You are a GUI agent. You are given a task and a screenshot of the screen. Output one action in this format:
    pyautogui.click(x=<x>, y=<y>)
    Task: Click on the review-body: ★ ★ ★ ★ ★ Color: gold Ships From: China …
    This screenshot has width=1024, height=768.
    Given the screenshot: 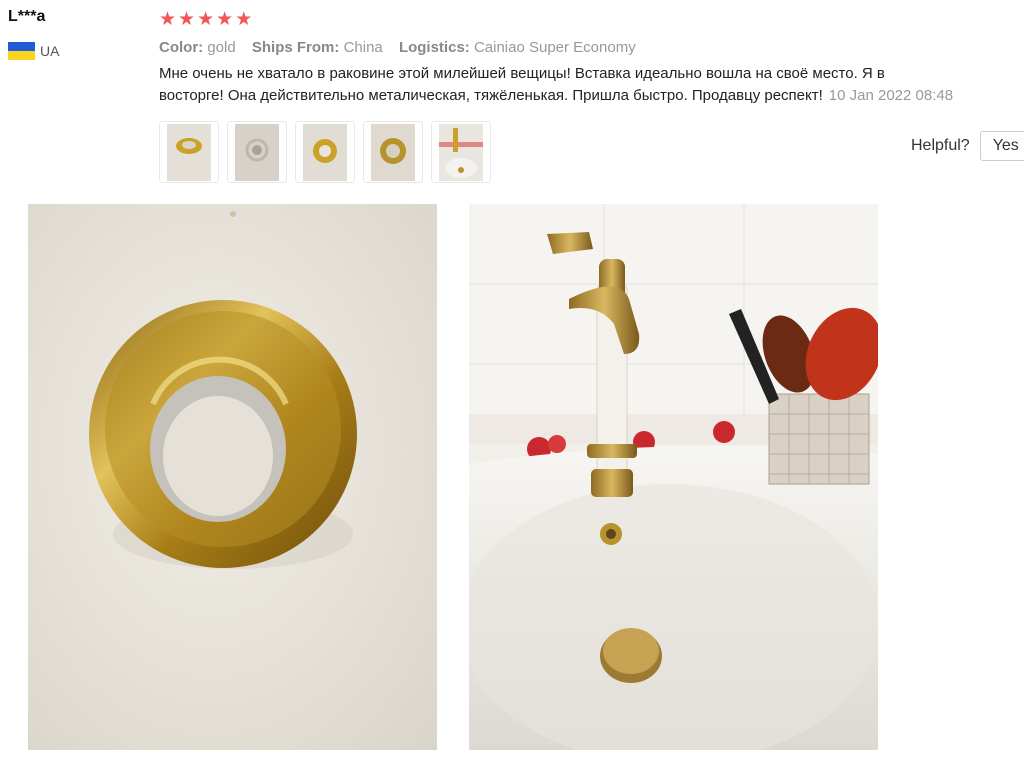 What is the action you would take?
    pyautogui.click(x=591, y=58)
    